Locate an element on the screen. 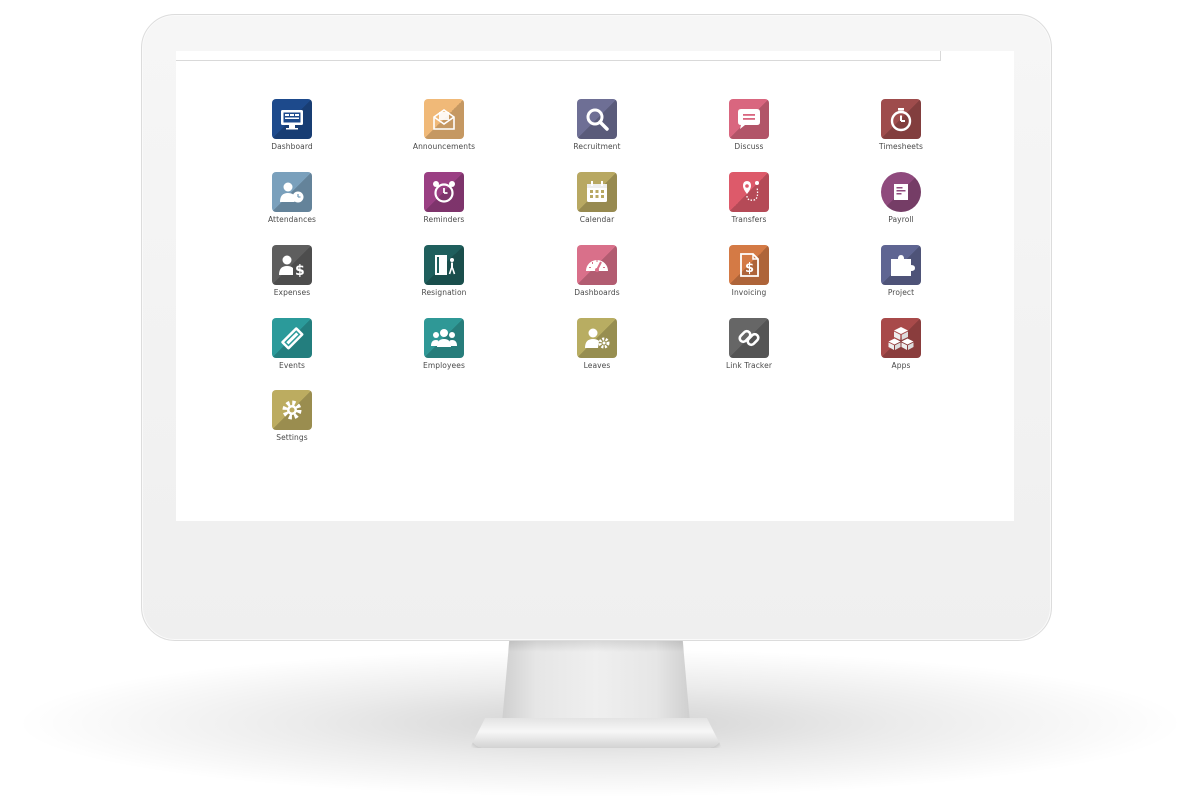 The image size is (1200, 800). app-timesheets: Timesheets is located at coordinates (901, 130).